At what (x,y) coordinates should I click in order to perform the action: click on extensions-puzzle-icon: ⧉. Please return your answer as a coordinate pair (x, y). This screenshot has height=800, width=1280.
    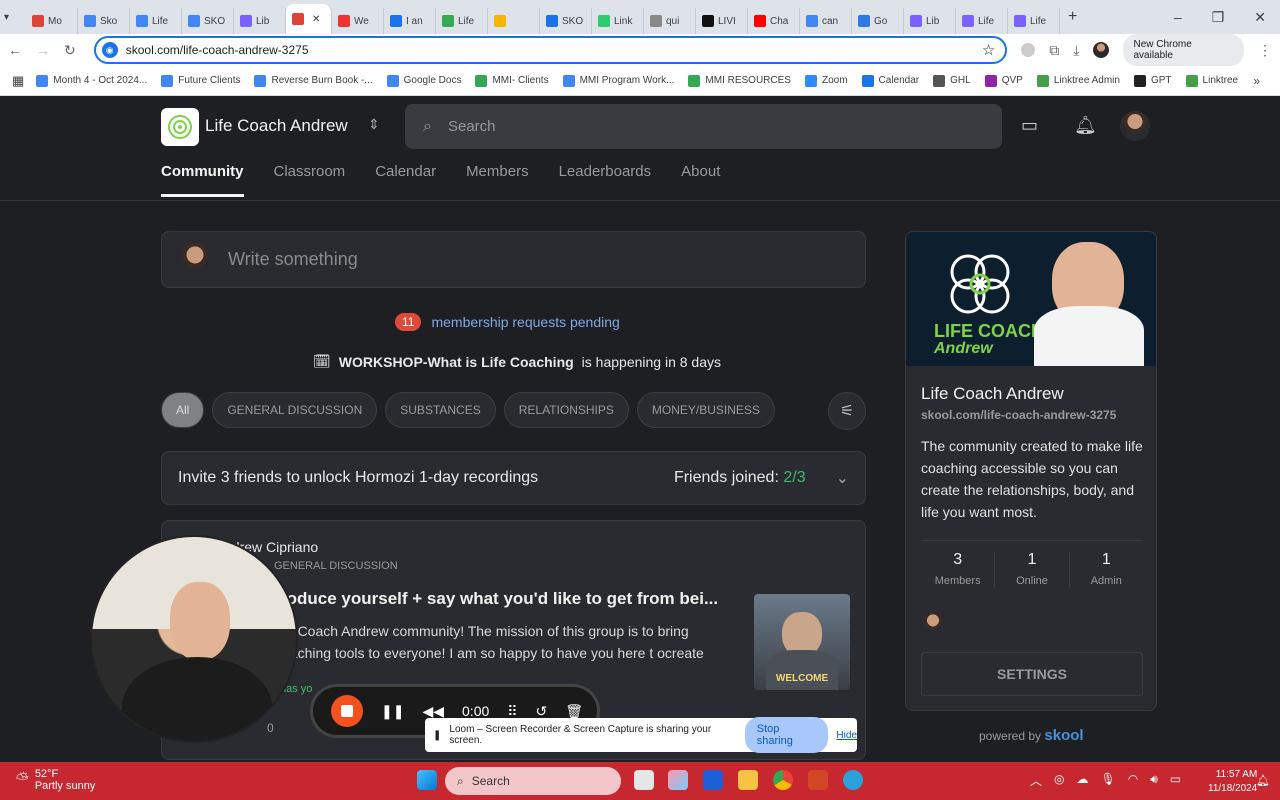
    Looking at the image, I should click on (1054, 50).